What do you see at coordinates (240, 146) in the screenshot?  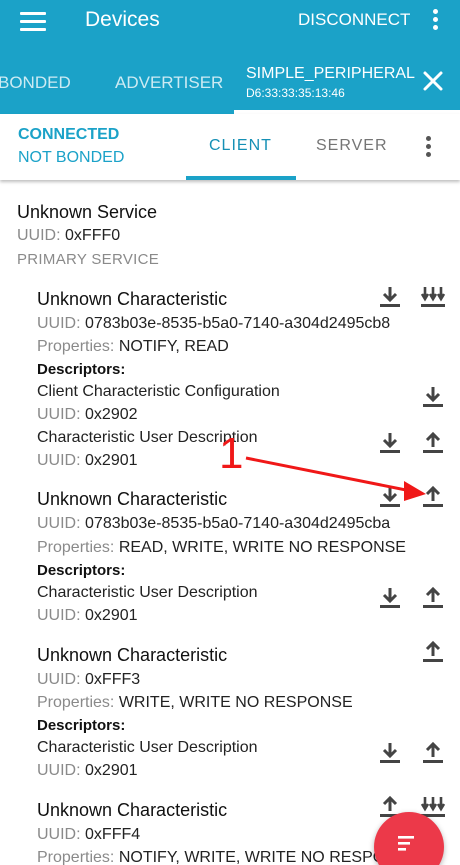 I see `tab-client: CLIENT` at bounding box center [240, 146].